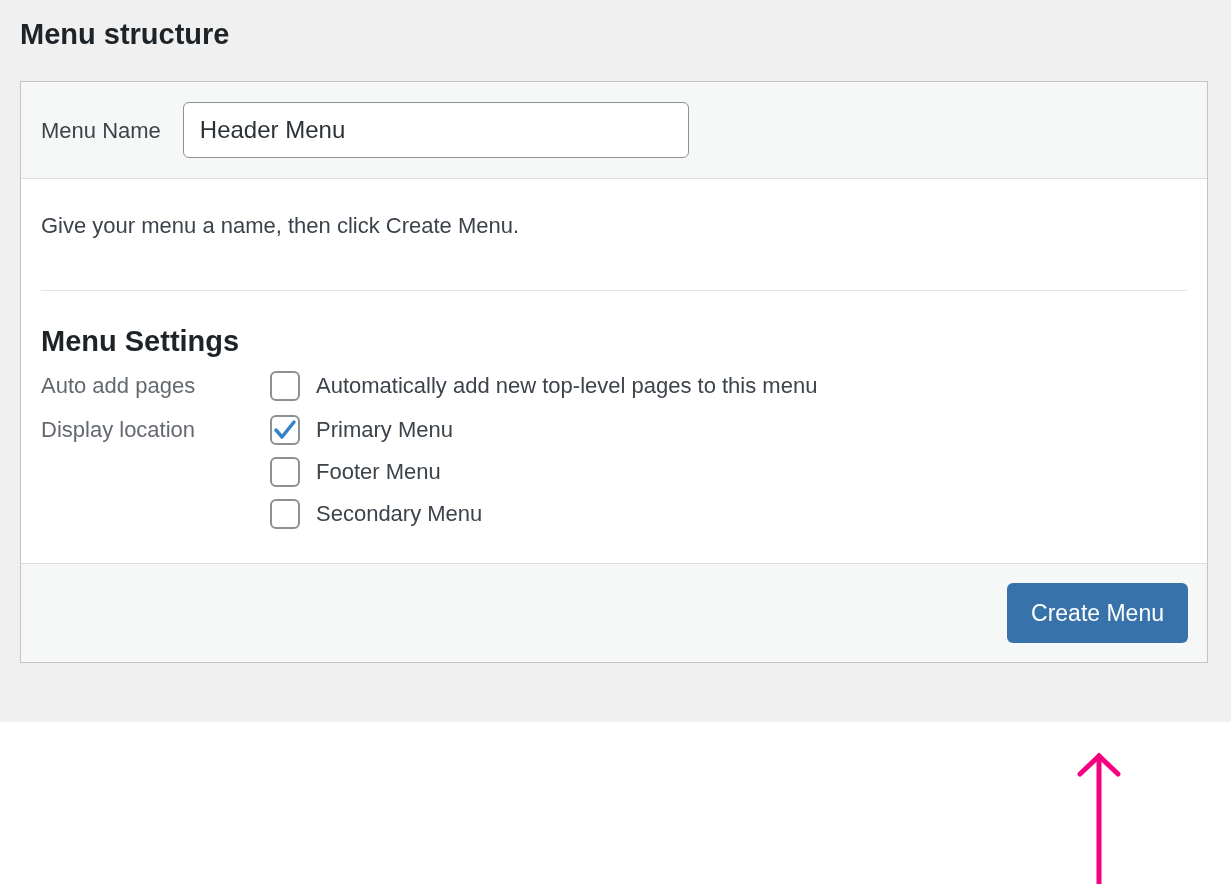  I want to click on checkmark-icon, so click(285, 430).